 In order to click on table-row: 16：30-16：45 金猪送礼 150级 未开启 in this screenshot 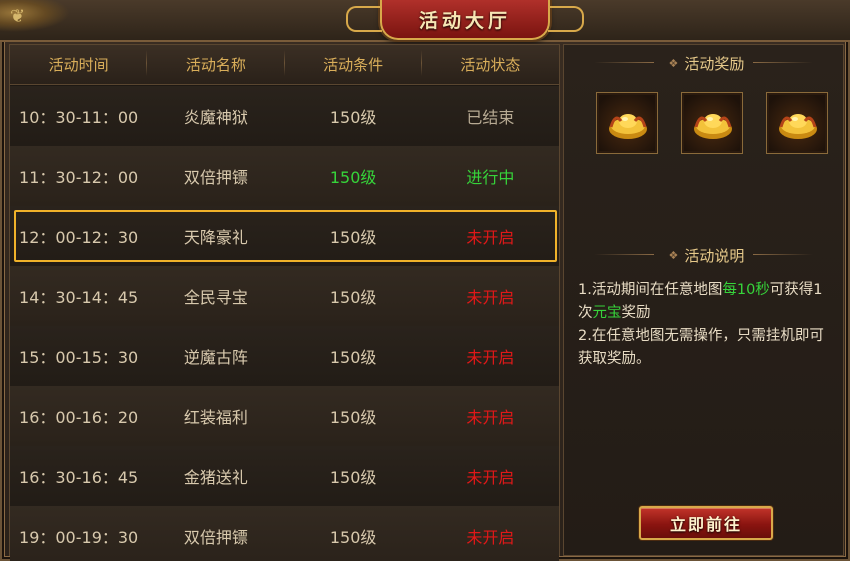, I will do `click(284, 476)`.